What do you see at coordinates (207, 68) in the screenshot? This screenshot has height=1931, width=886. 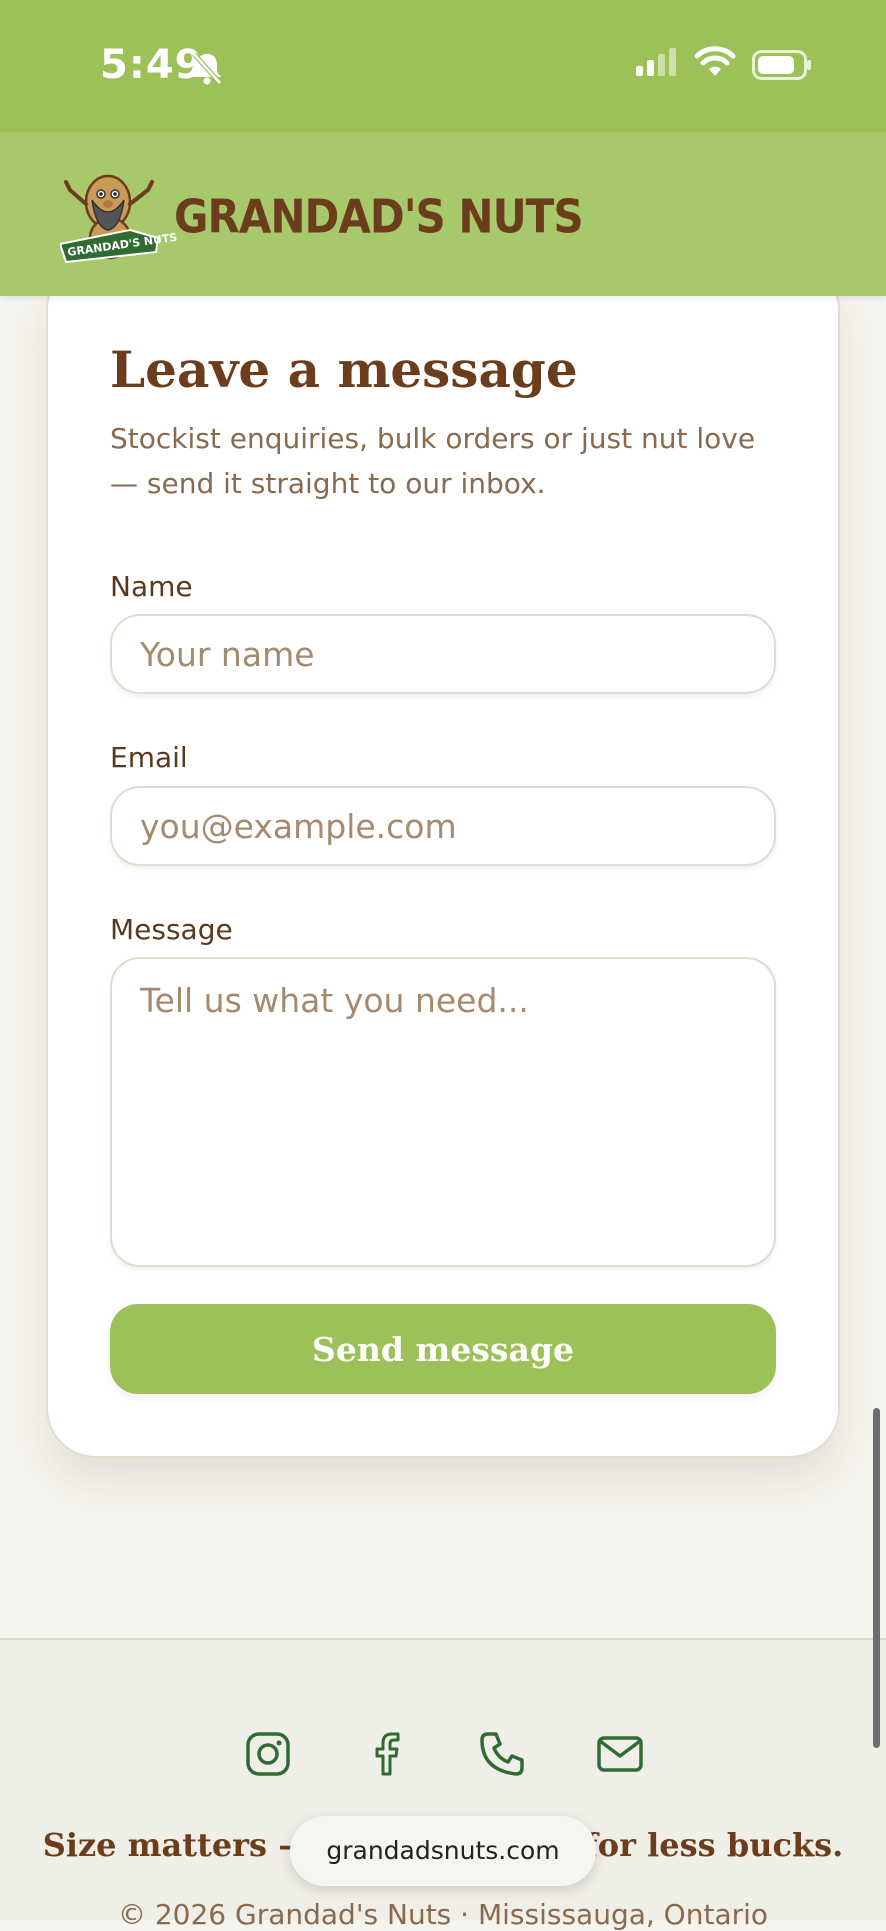 I see `bell-muted-icon` at bounding box center [207, 68].